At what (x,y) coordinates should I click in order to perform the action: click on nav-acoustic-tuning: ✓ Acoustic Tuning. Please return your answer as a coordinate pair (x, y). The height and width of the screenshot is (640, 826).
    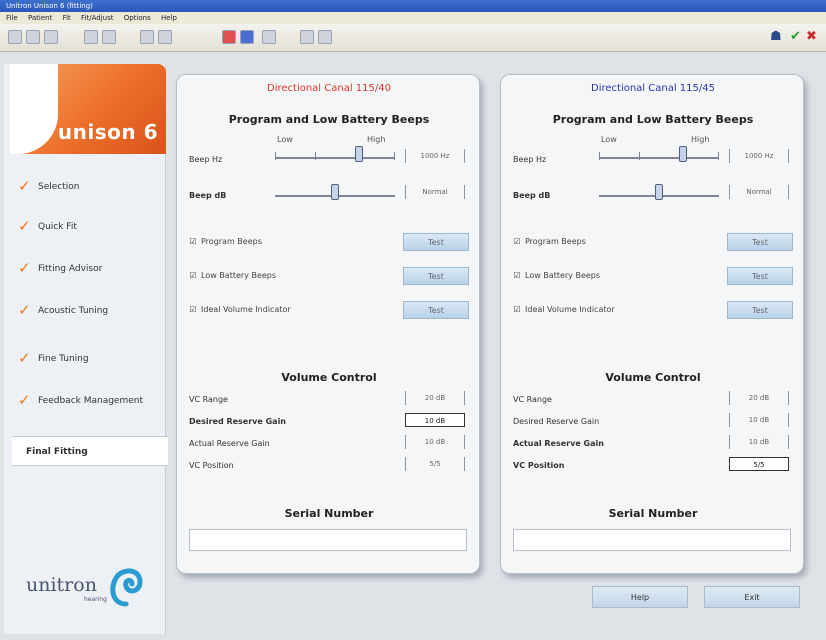
    Looking at the image, I should click on (90, 311).